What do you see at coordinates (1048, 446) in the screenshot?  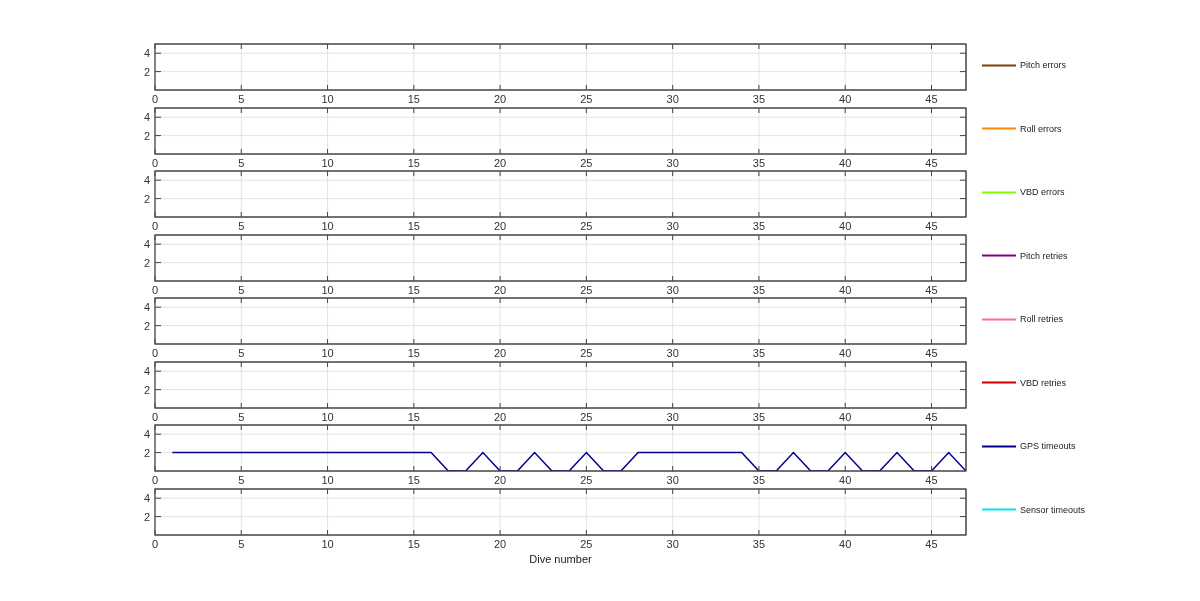 I see `legend-label: GPS timeouts` at bounding box center [1048, 446].